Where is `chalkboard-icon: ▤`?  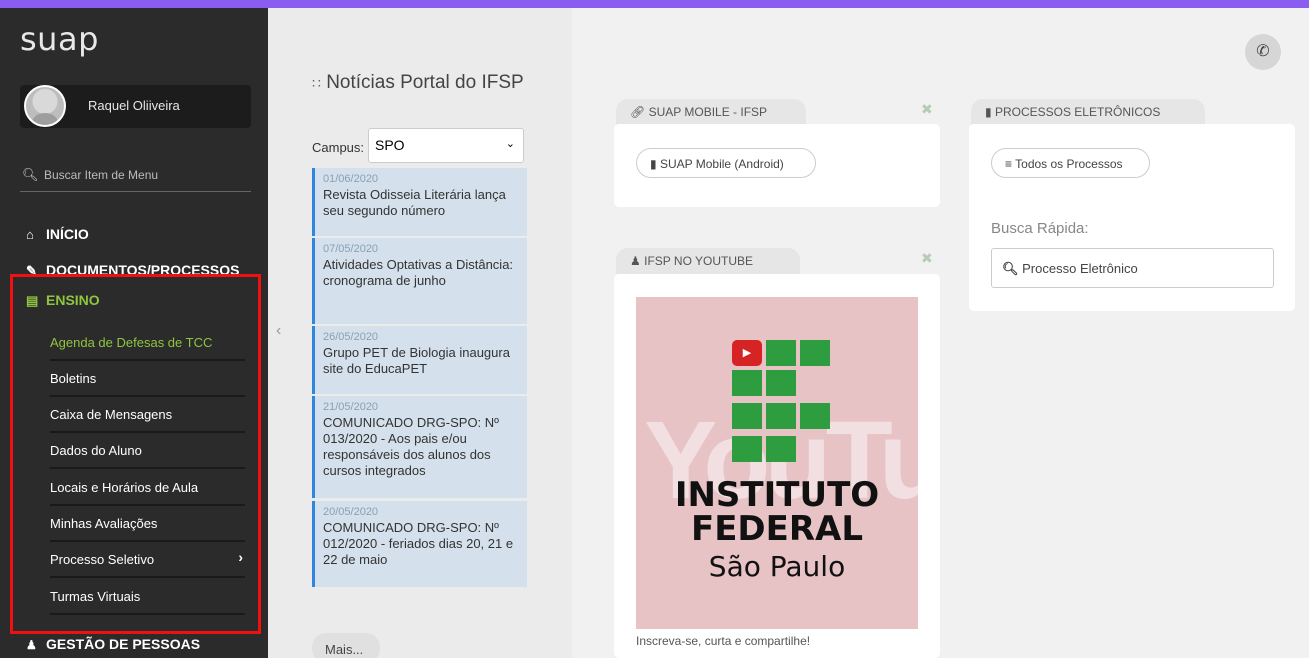 chalkboard-icon: ▤ is located at coordinates (32, 300).